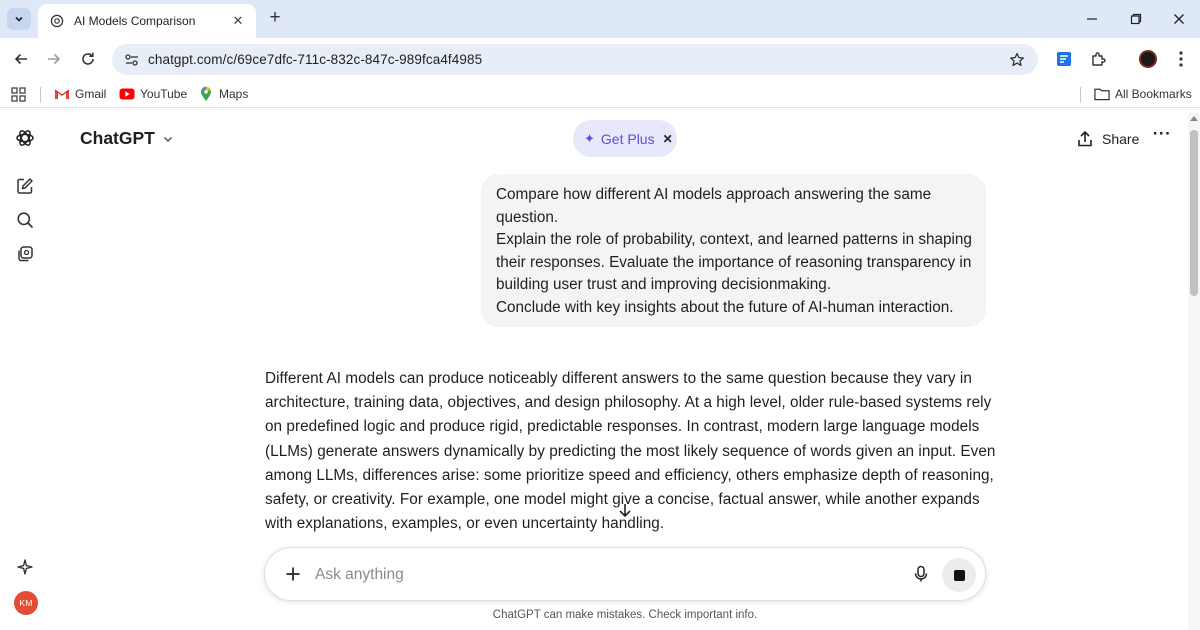 The width and height of the screenshot is (1200, 630). Describe the element at coordinates (1179, 19) in the screenshot. I see `window-close-icon` at that location.